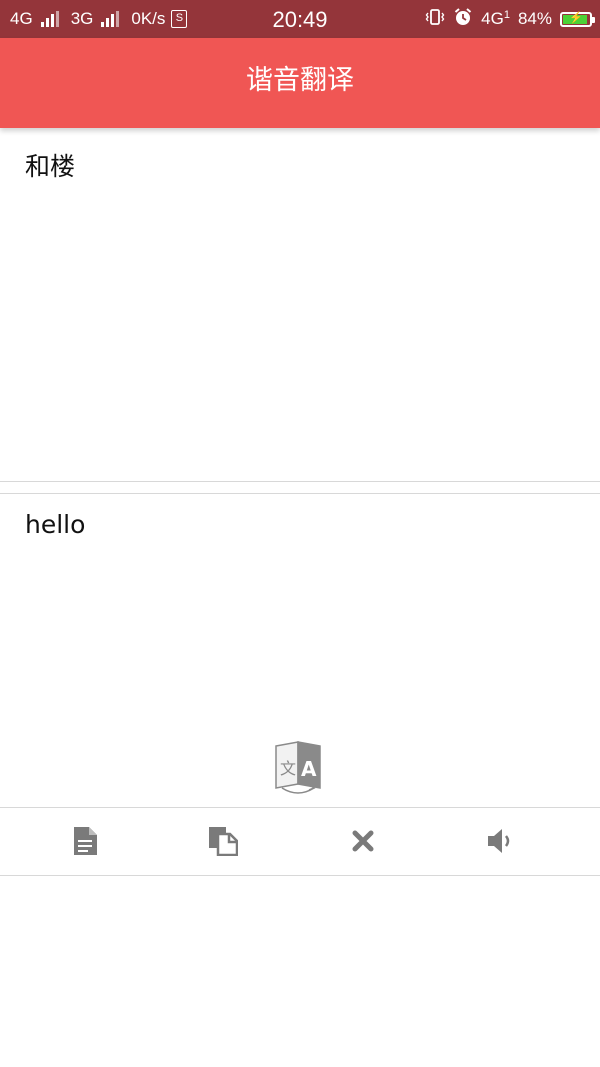  What do you see at coordinates (534, 18) in the screenshot?
I see `battery-percent: 84%` at bounding box center [534, 18].